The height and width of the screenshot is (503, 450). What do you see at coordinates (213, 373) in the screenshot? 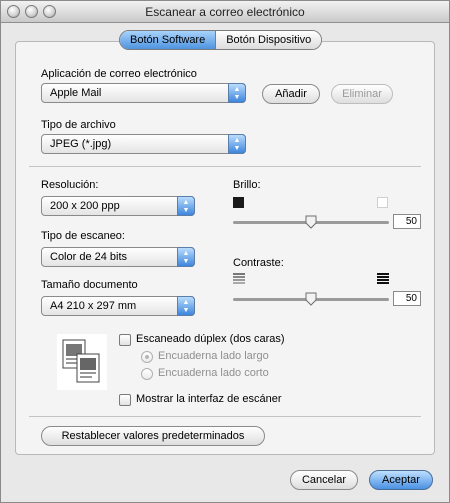
I see `short-edge-label: Encuaderna lado corto` at bounding box center [213, 373].